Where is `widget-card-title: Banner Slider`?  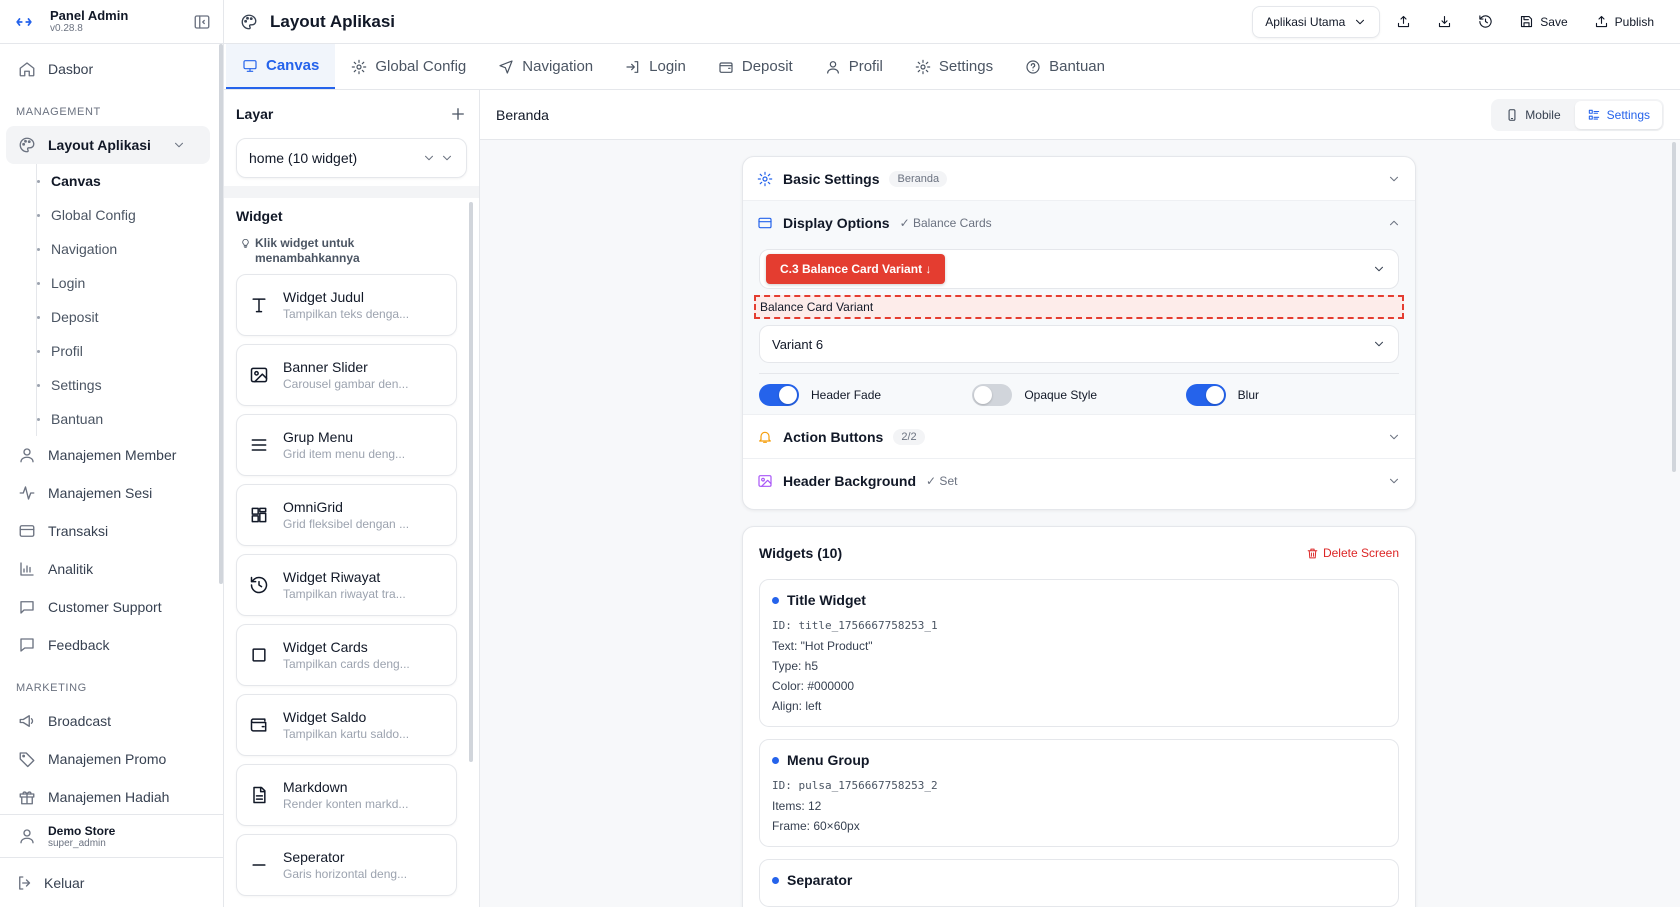 widget-card-title: Banner Slider is located at coordinates (325, 367).